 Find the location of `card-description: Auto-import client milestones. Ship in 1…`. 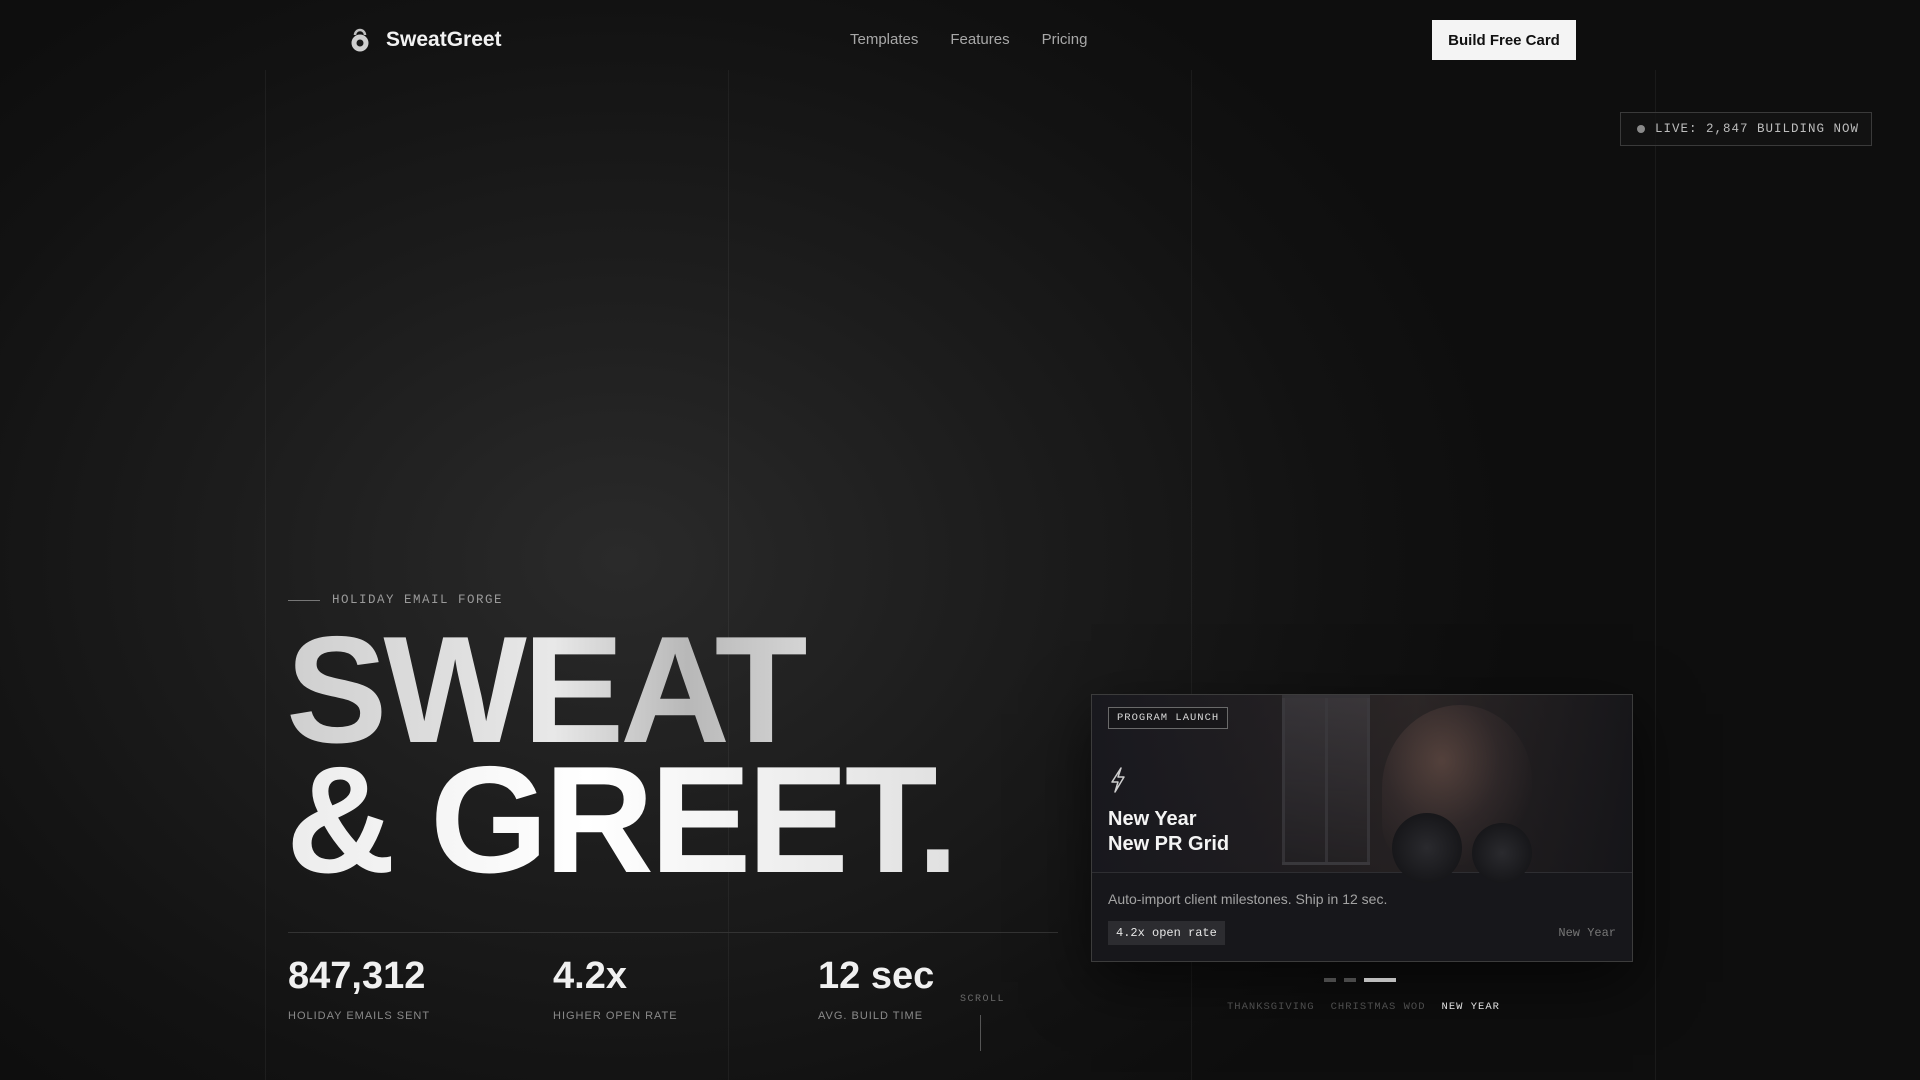

card-description: Auto-import client milestones. Ship in 1… is located at coordinates (1248, 899).